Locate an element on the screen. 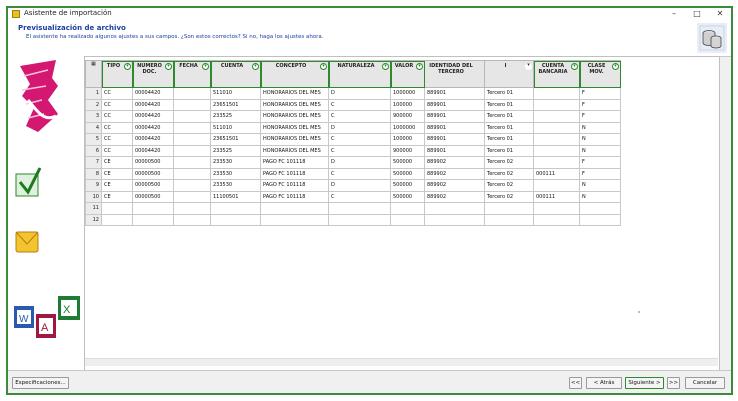 The image size is (738, 401). column-header: I ▾ is located at coordinates (509, 74).